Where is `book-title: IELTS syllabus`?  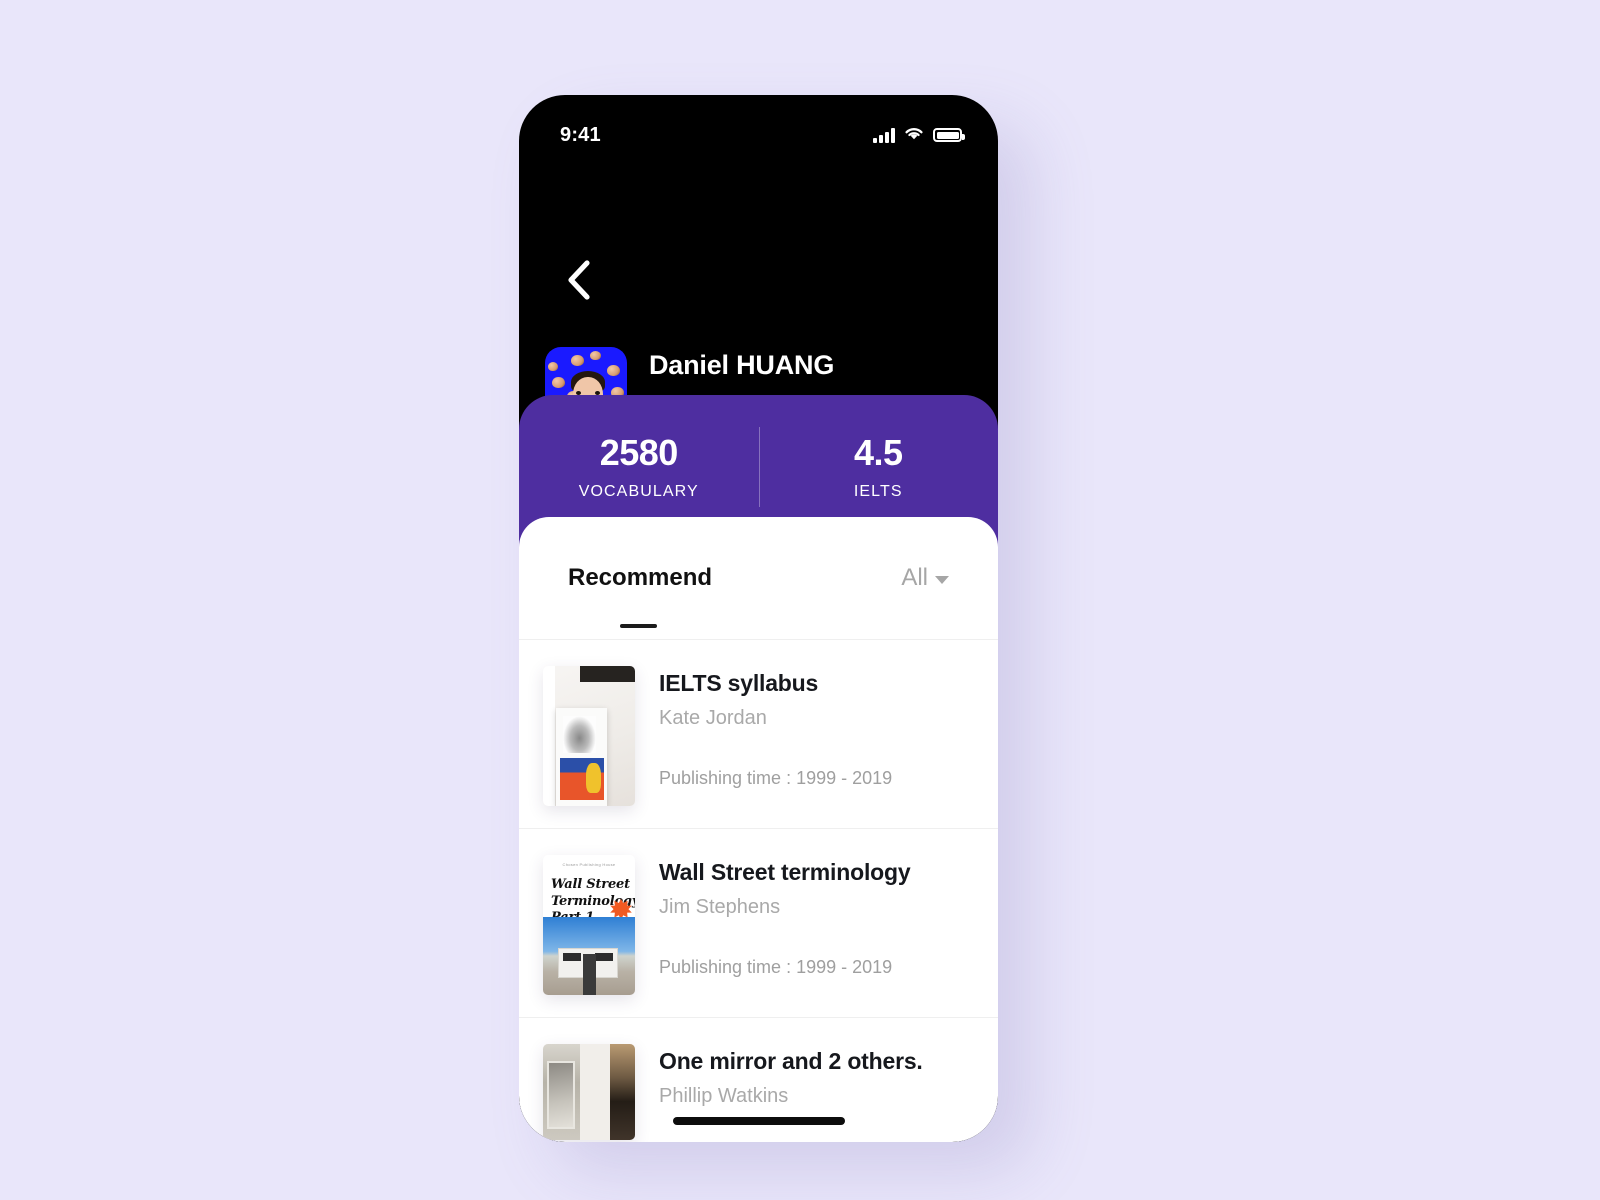
book-title: IELTS syllabus is located at coordinates (739, 683).